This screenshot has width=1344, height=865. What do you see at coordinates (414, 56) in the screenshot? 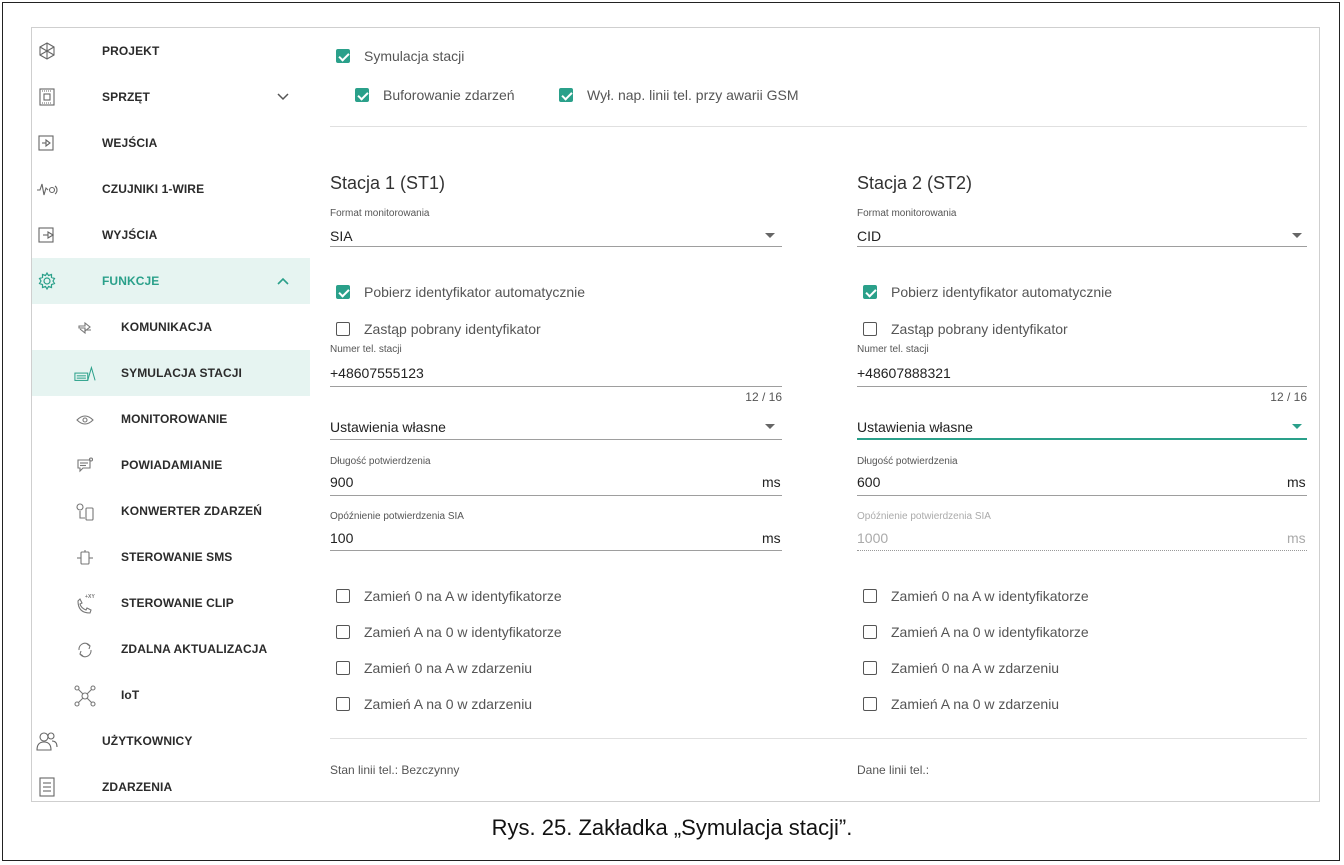
I see `checkbox-label: Symulacja stacji` at bounding box center [414, 56].